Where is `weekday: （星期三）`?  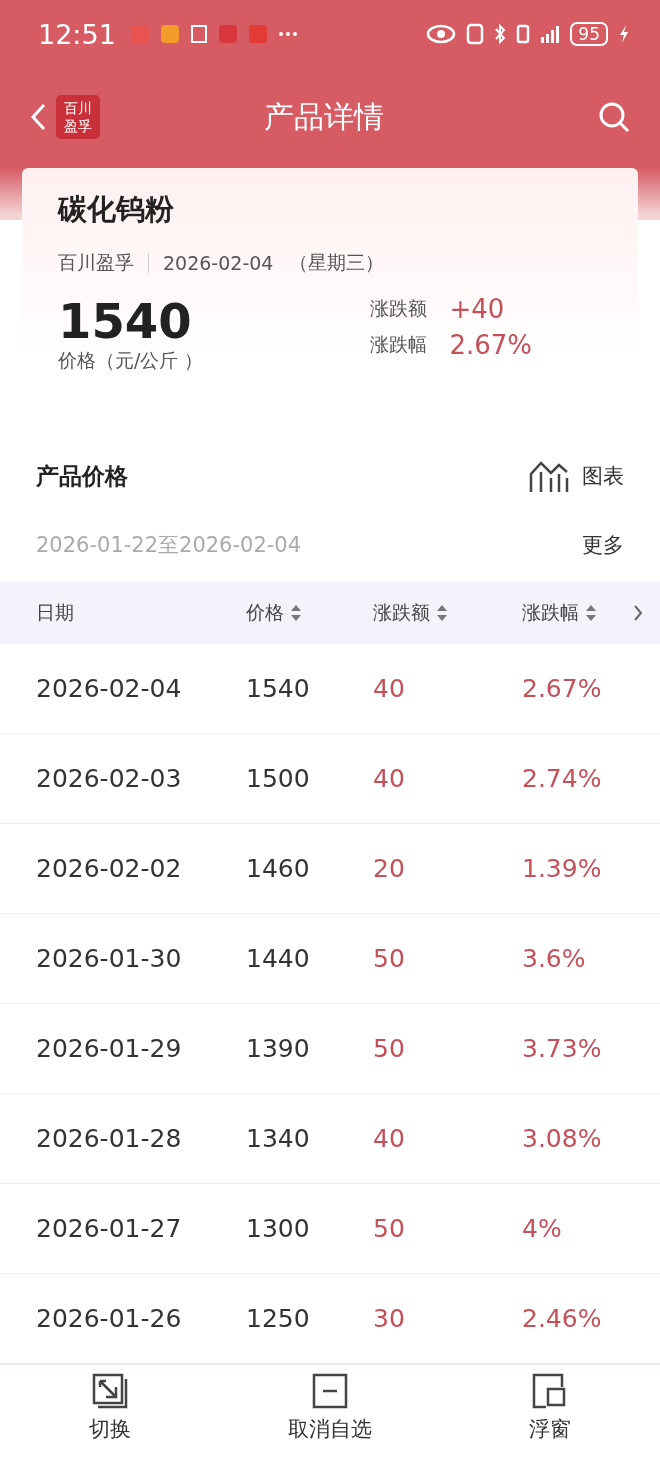
weekday: （星期三） is located at coordinates (337, 262).